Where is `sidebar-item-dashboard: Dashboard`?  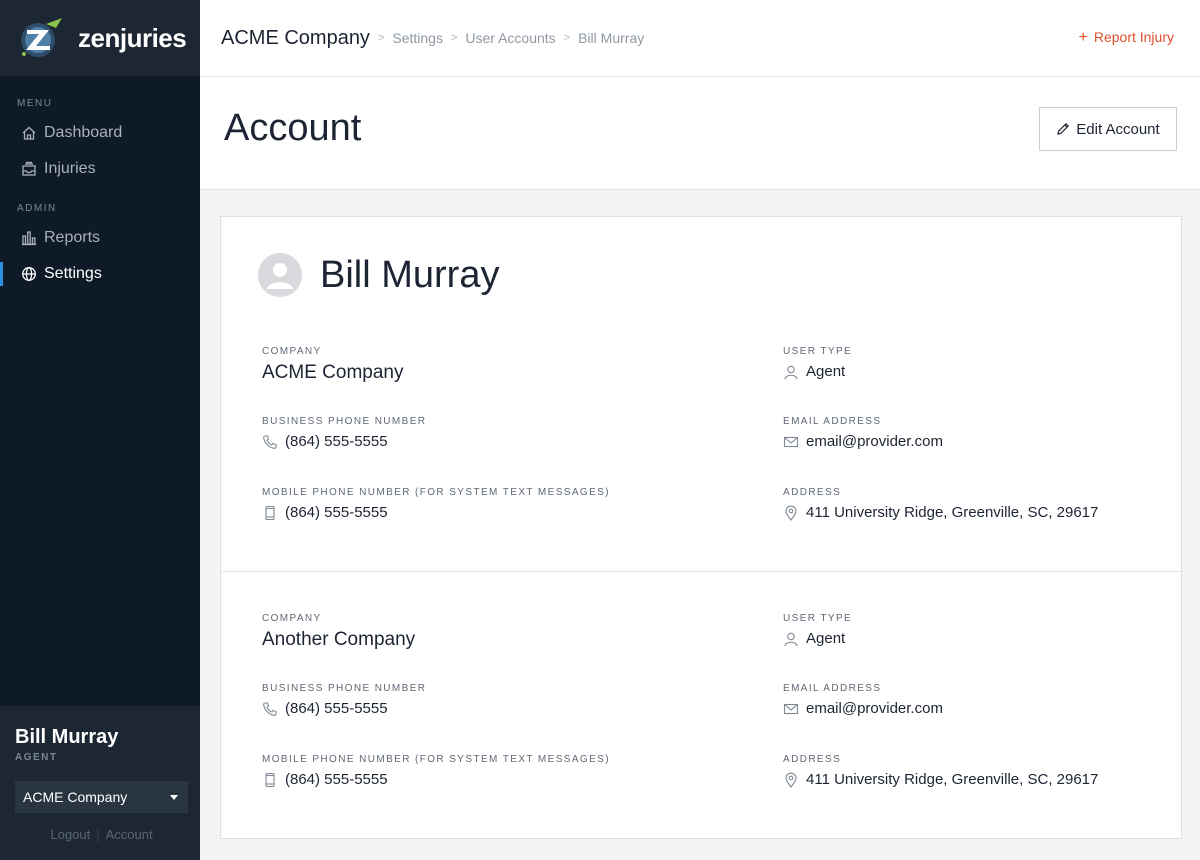
sidebar-item-dashboard: Dashboard is located at coordinates (100, 133).